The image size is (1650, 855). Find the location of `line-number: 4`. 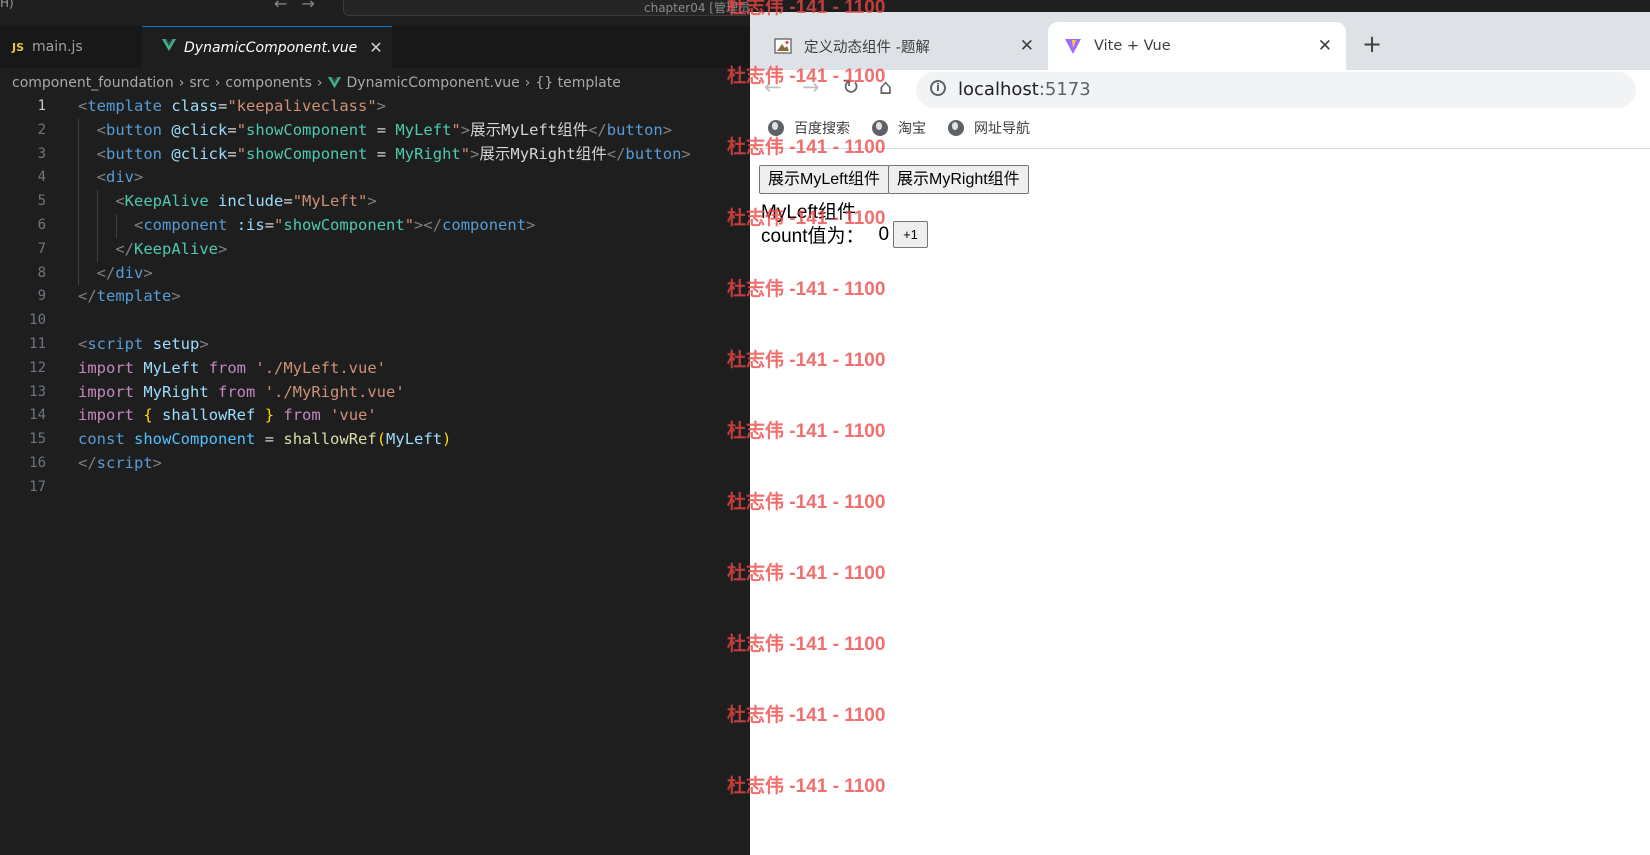

line-number: 4 is located at coordinates (41, 177).